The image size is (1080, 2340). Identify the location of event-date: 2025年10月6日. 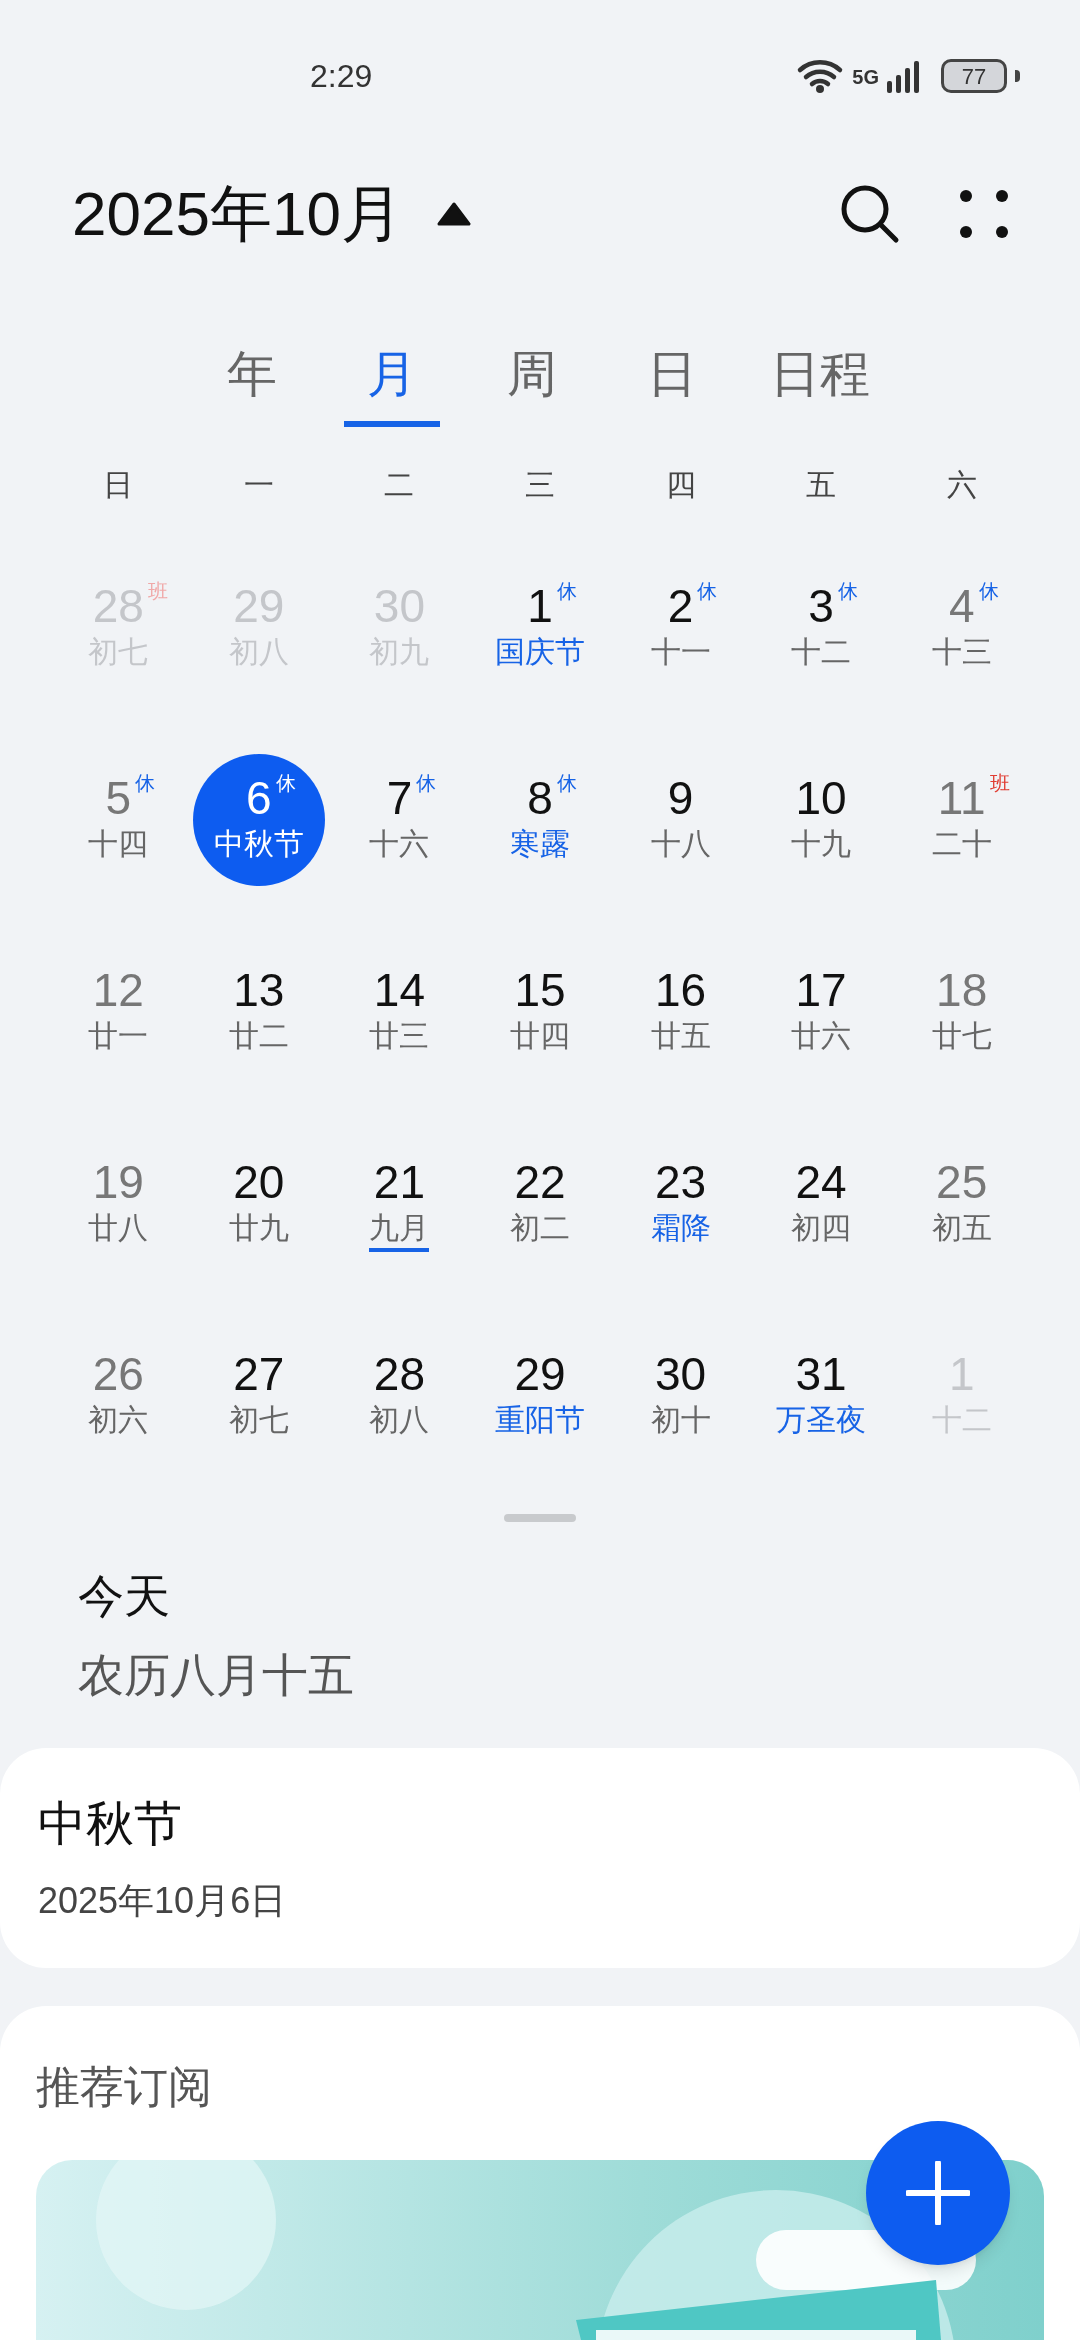
(163, 1901).